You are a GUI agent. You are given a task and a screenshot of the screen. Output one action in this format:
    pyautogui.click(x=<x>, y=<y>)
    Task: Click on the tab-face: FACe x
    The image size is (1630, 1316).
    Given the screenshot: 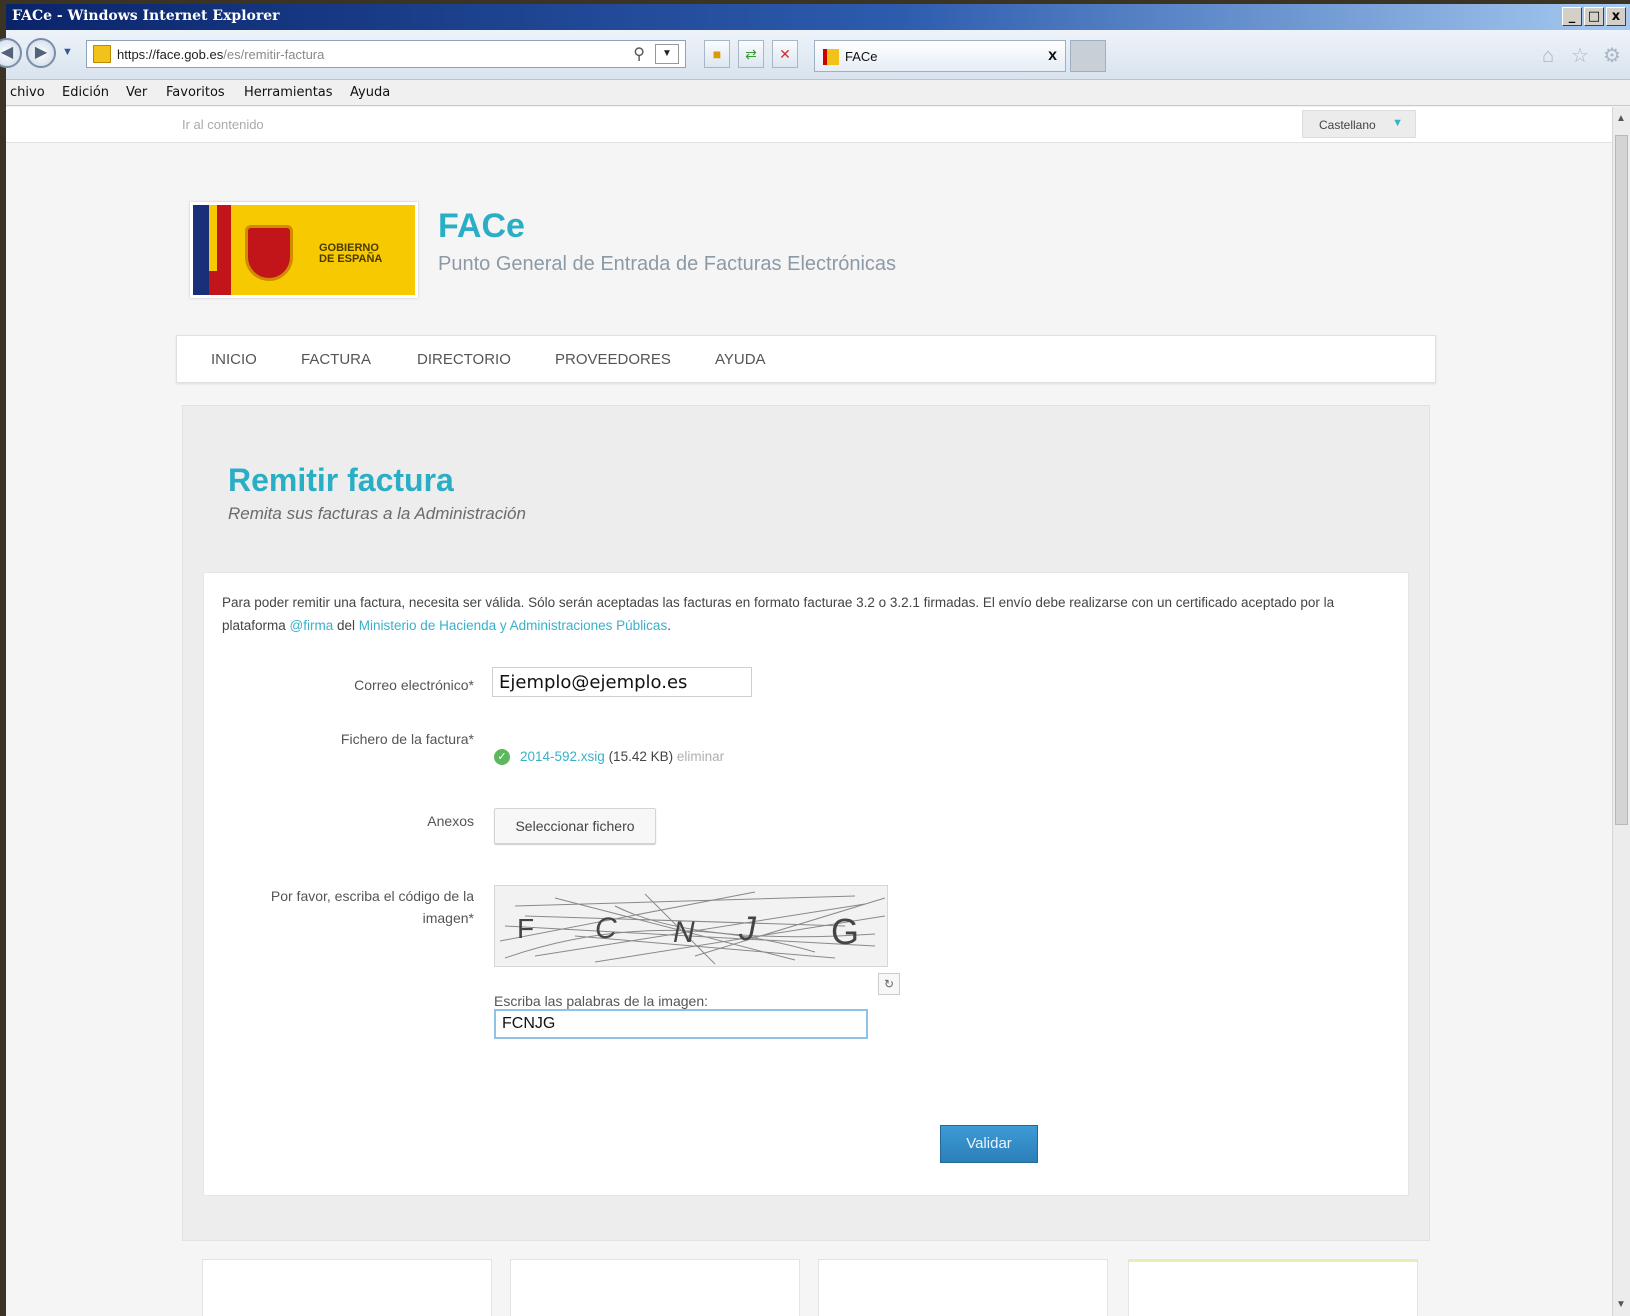 What is the action you would take?
    pyautogui.click(x=940, y=56)
    